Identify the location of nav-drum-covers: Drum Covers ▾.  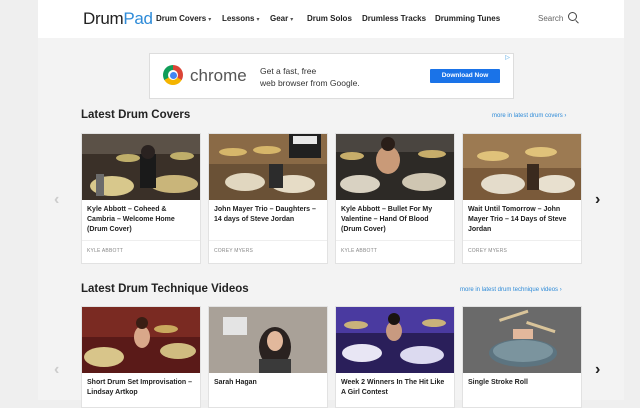
(183, 18).